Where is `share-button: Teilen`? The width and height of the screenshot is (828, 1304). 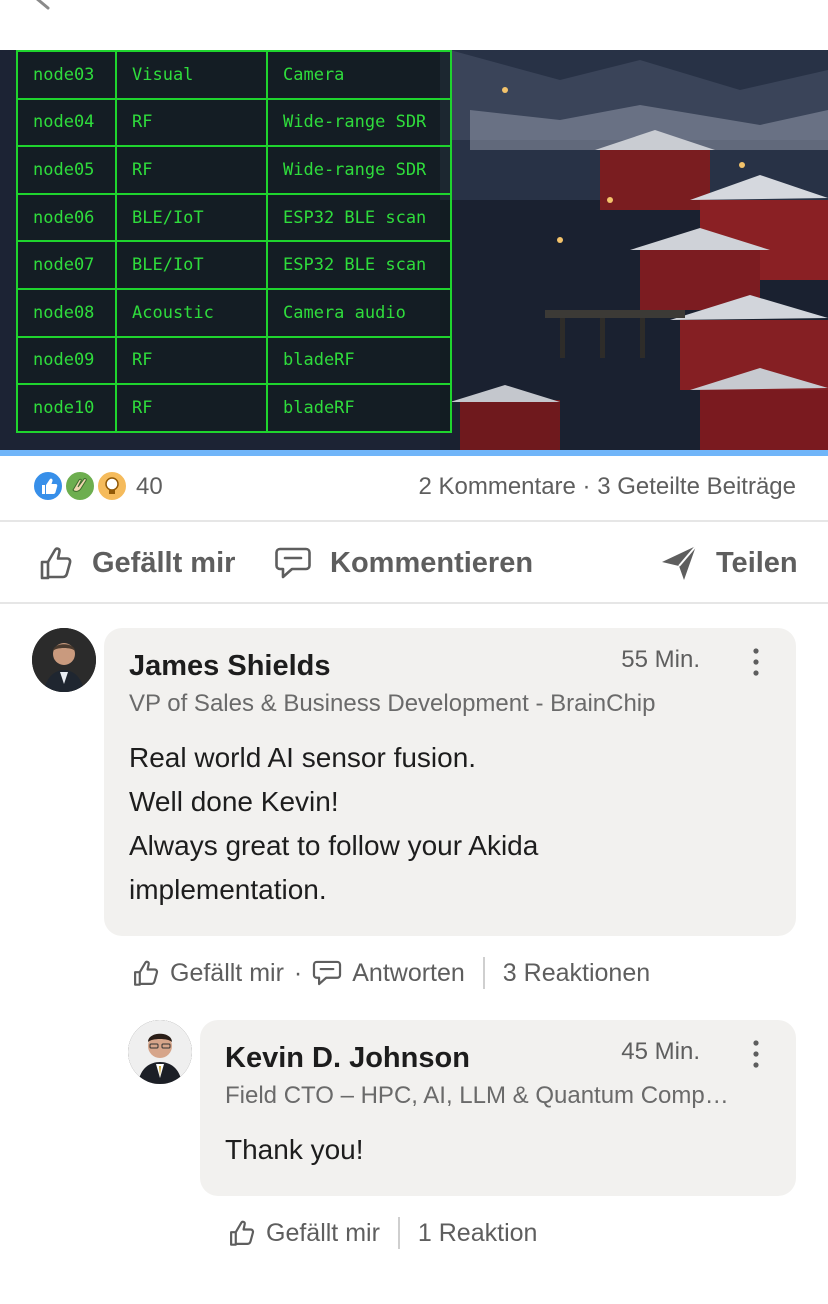 share-button: Teilen is located at coordinates (729, 563).